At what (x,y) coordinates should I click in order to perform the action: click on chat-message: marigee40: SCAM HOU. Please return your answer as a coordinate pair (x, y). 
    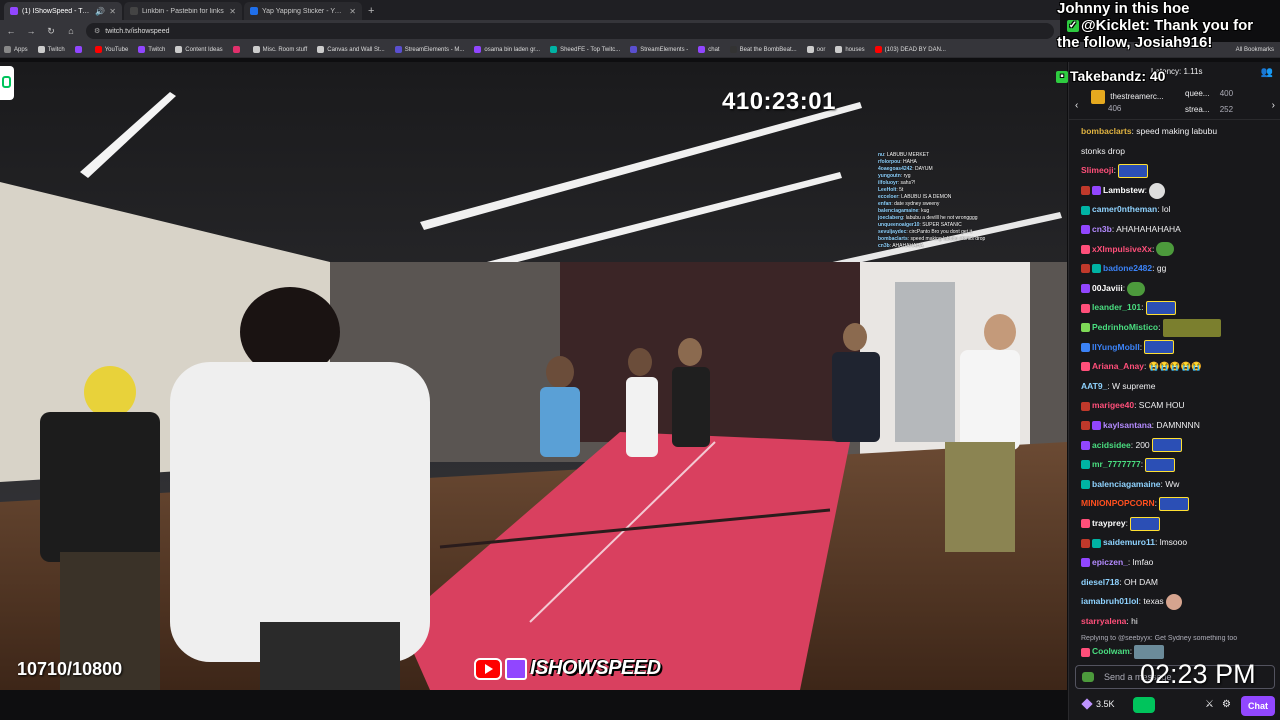
    Looking at the image, I should click on (1178, 406).